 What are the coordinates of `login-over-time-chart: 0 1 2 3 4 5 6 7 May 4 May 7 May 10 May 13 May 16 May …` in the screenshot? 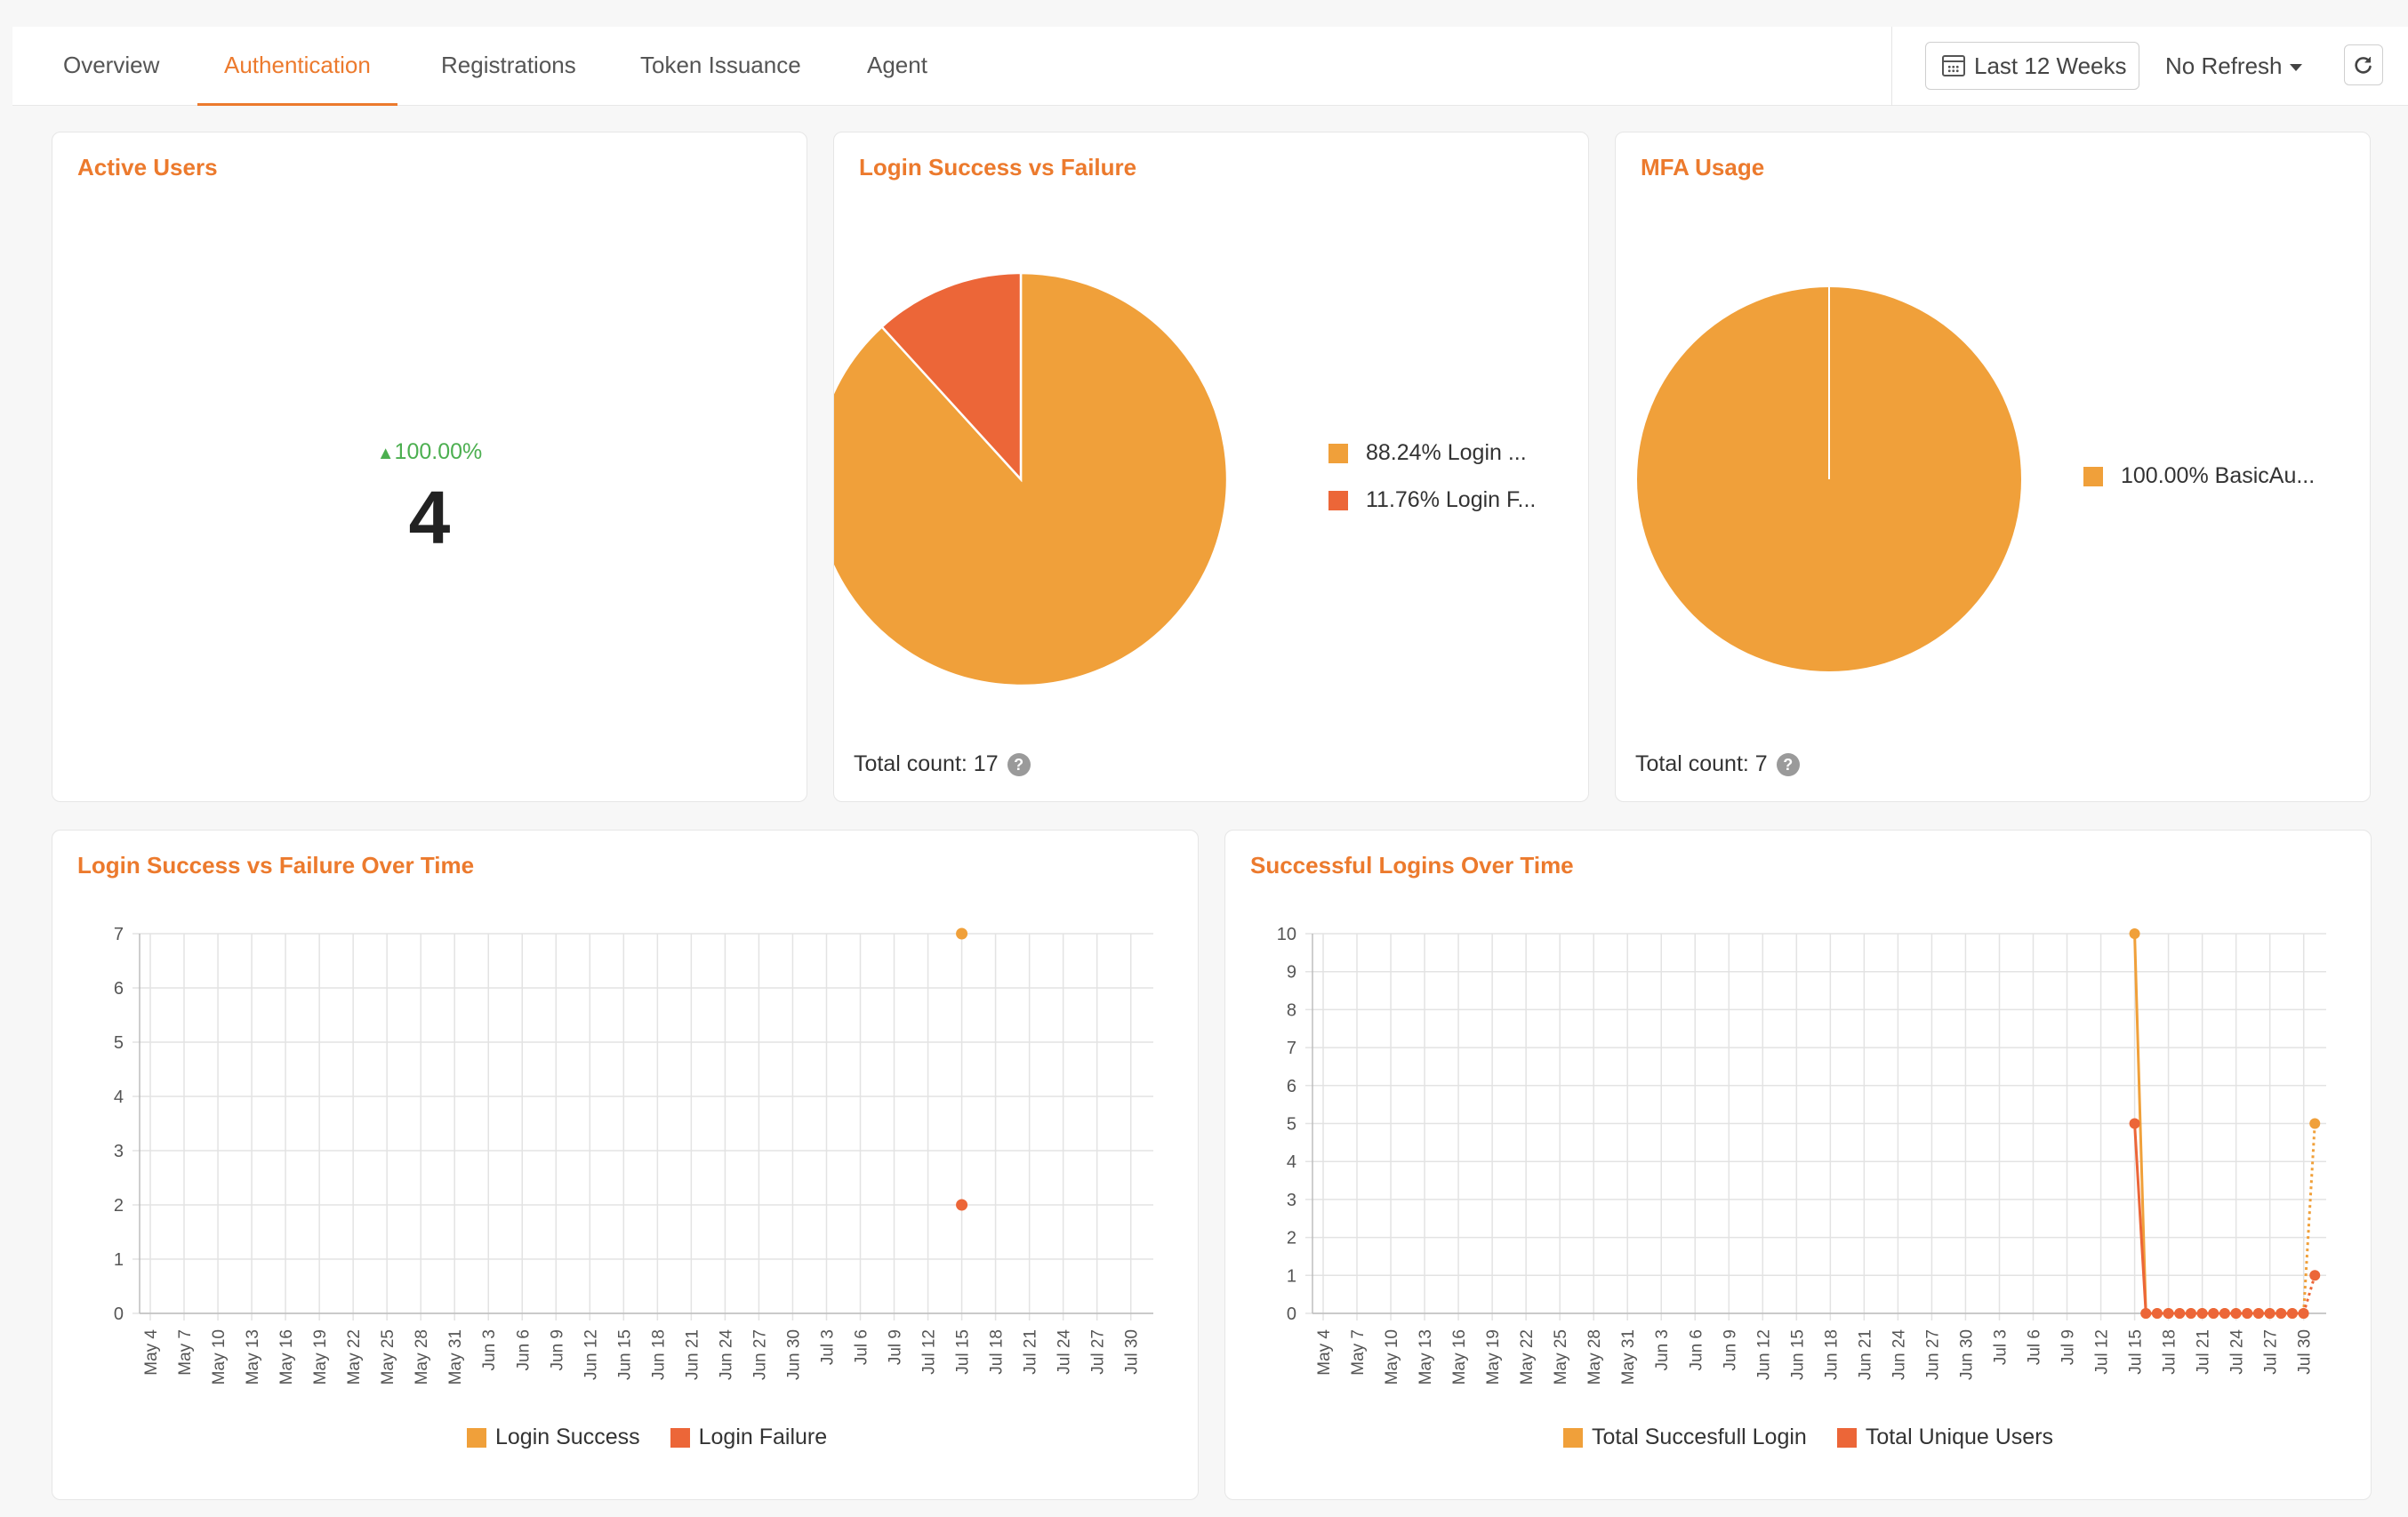 It's located at (634, 1155).